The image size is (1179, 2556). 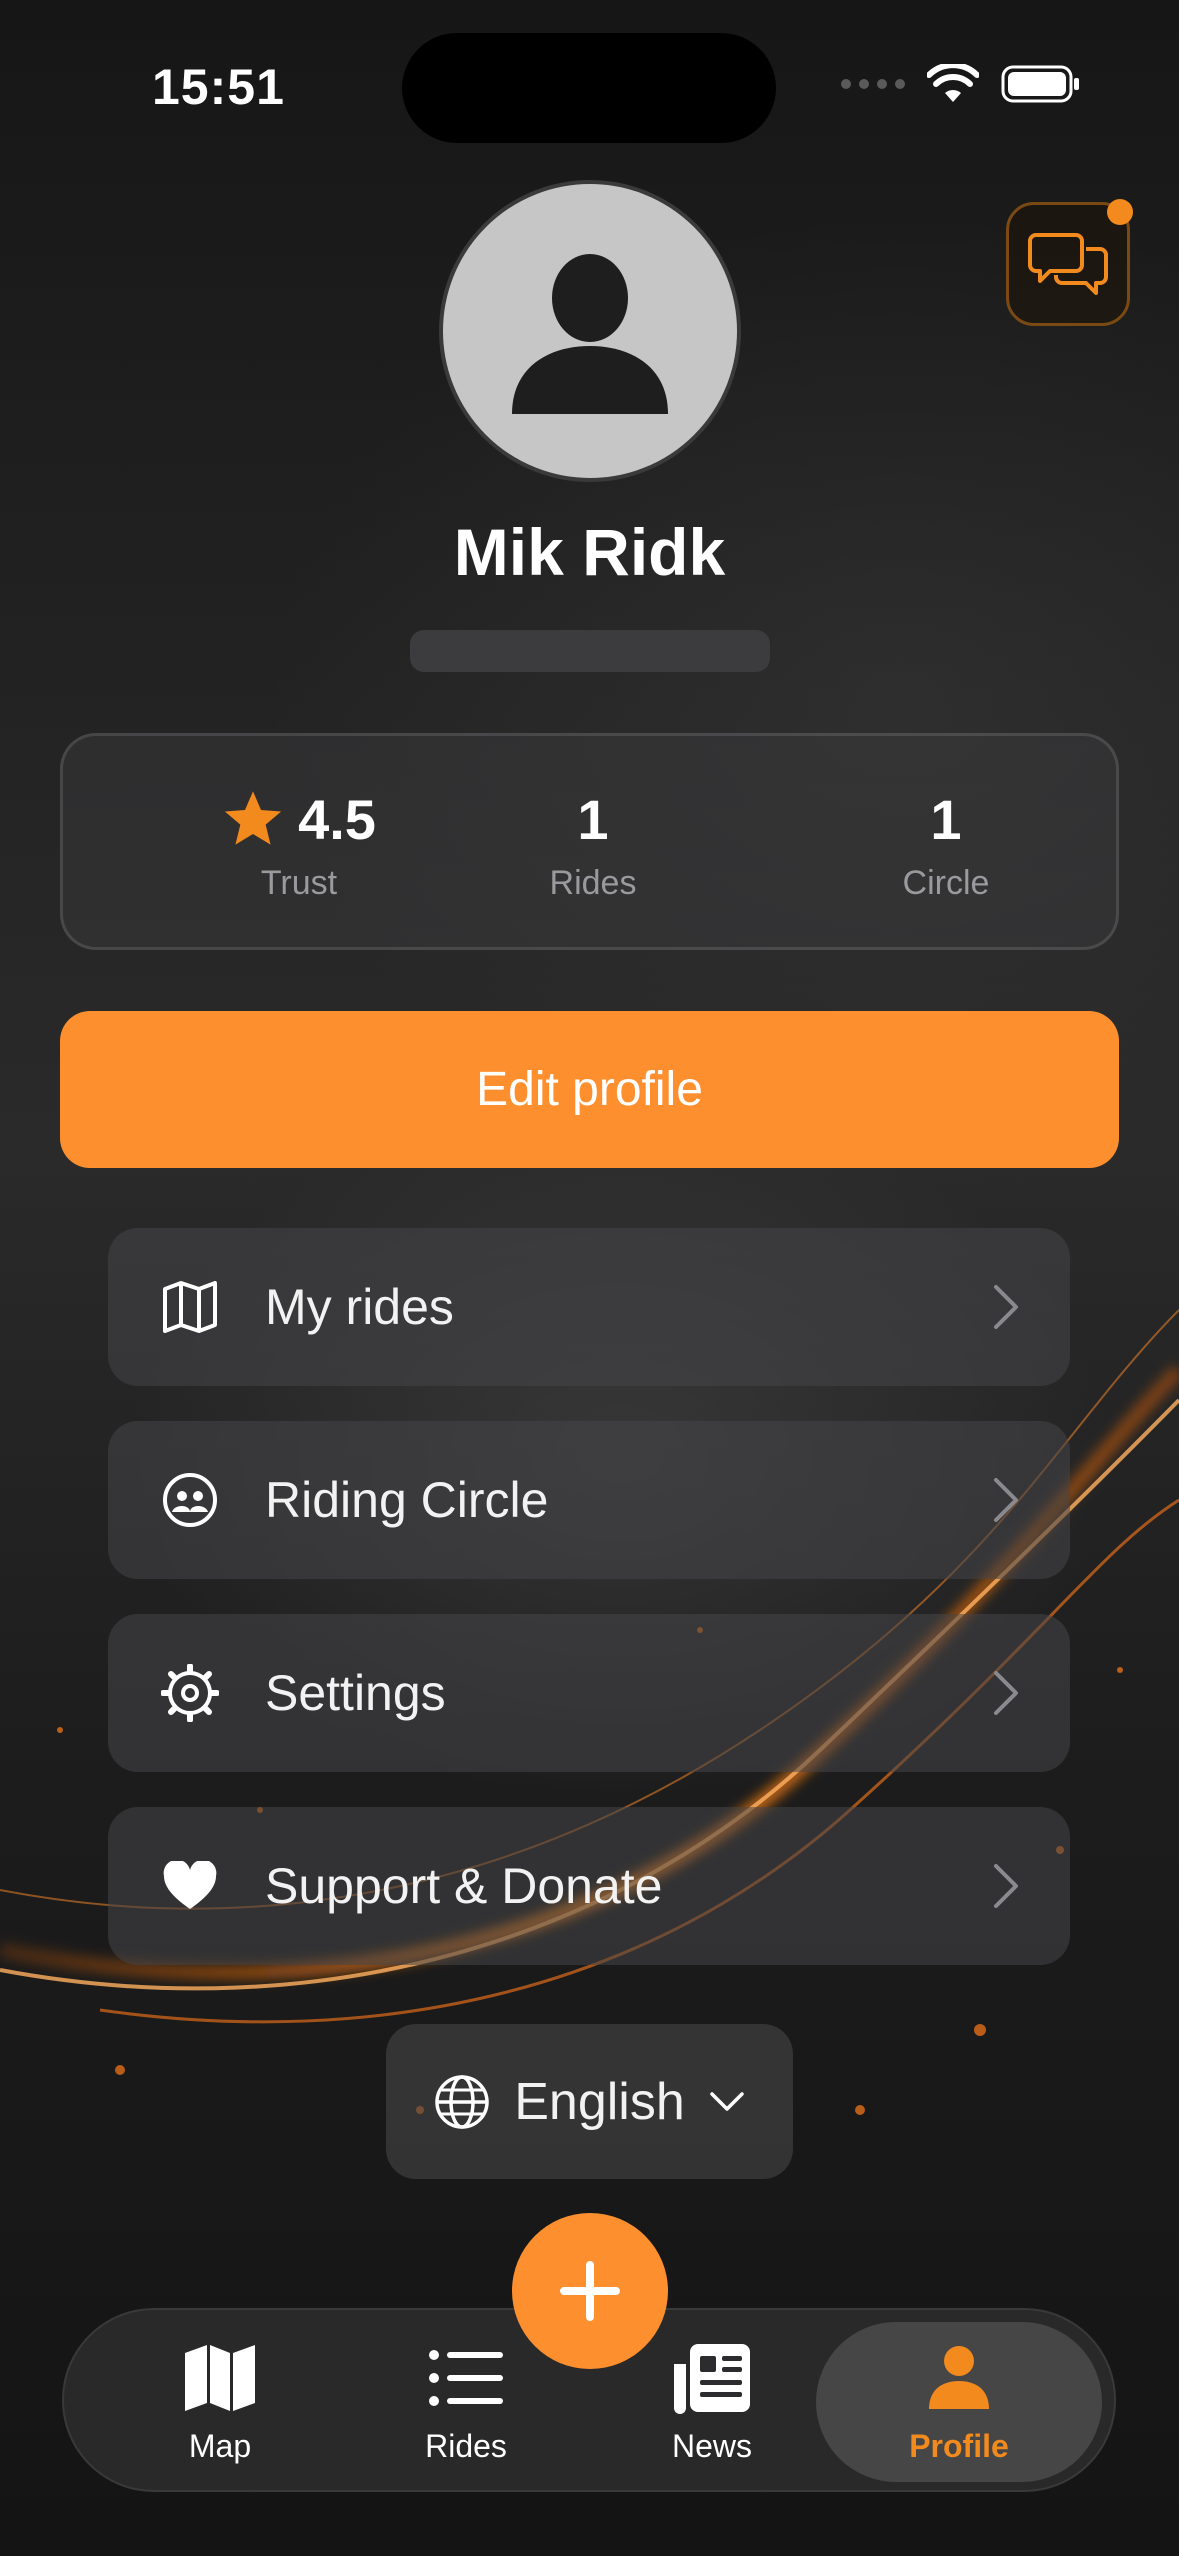 I want to click on tab-label: Map, so click(x=220, y=2445).